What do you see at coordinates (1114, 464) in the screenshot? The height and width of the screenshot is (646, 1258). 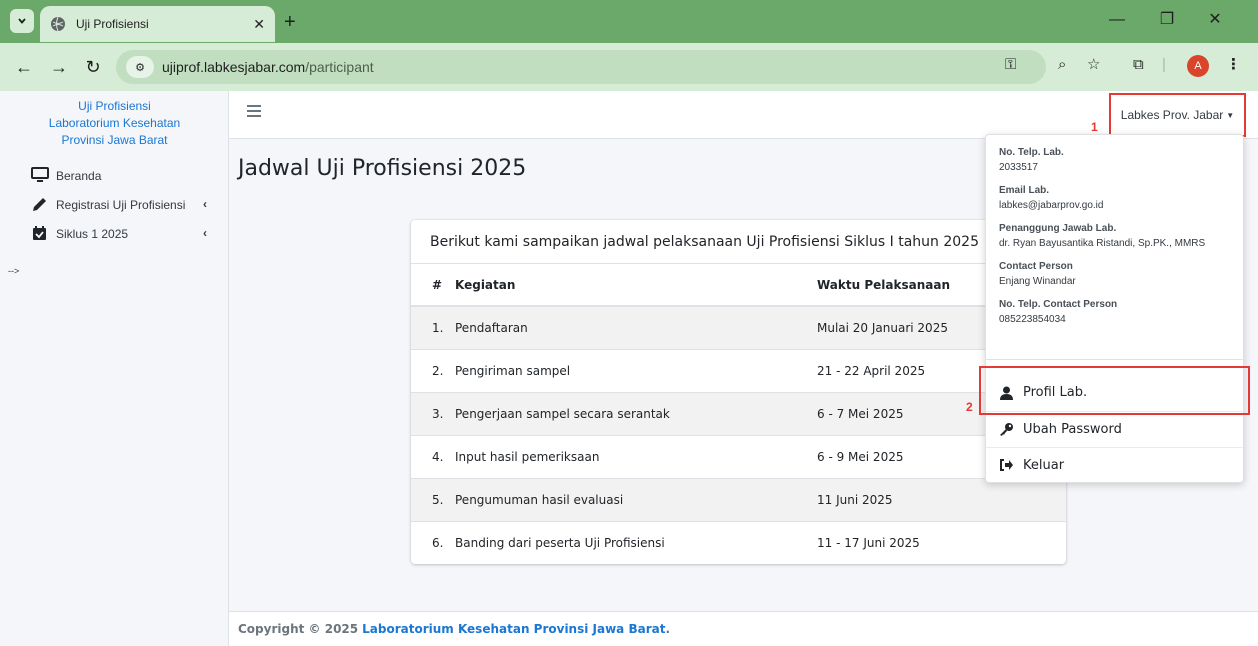 I see `keluar-item: Keluar` at bounding box center [1114, 464].